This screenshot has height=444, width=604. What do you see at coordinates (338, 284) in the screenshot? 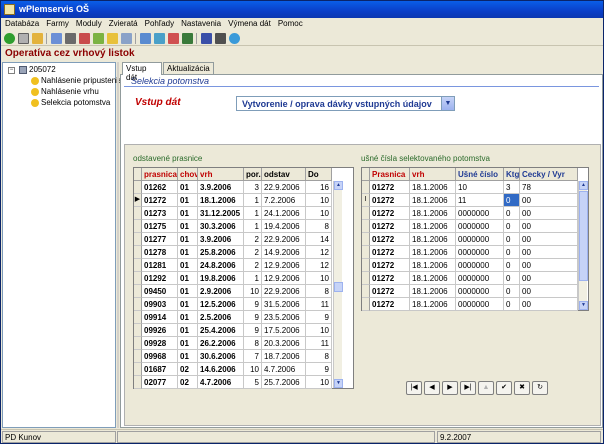
I see `vertical-scrollbar: ▲ ▼` at bounding box center [338, 284].